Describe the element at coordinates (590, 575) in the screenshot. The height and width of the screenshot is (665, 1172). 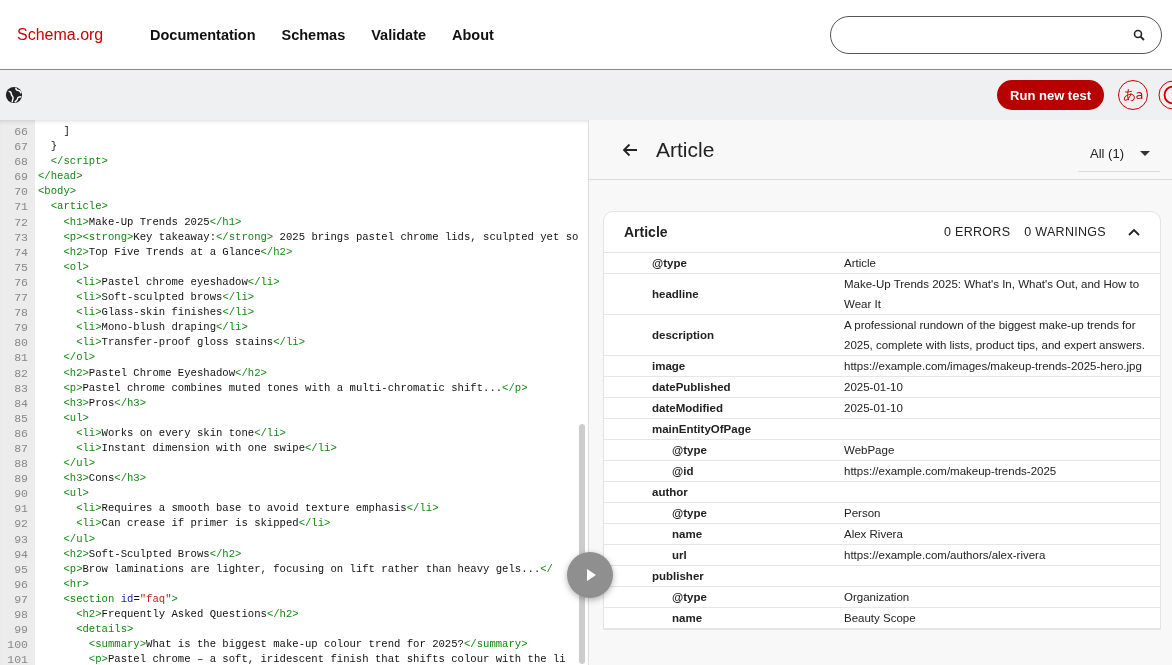
I see `play-button` at that location.